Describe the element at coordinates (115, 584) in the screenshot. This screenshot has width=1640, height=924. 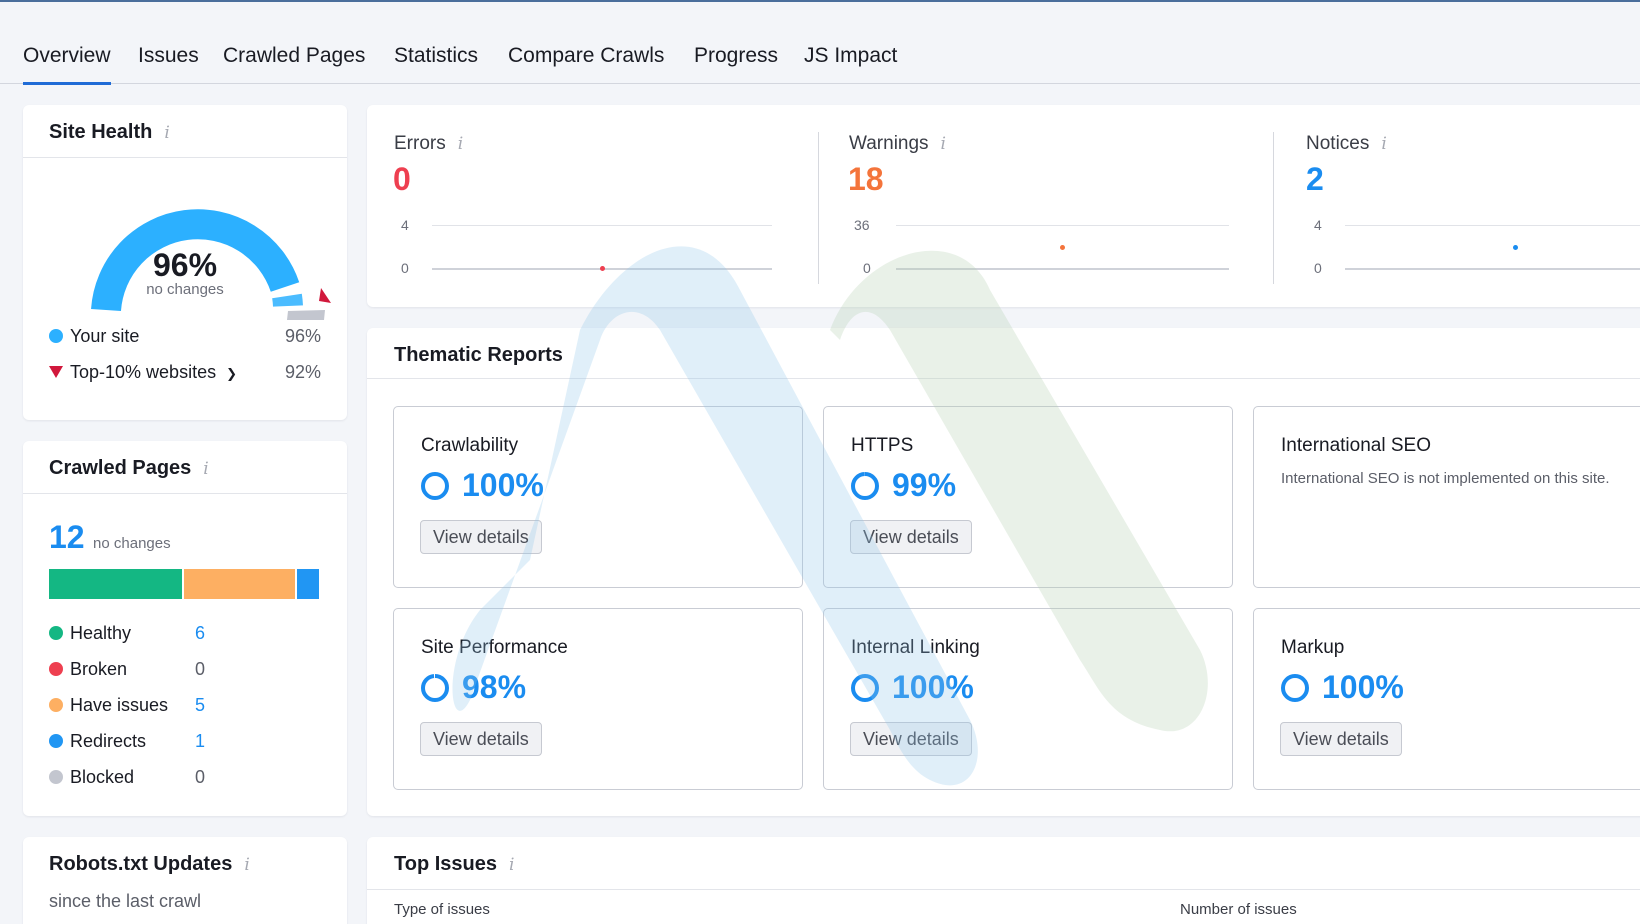
I see `bar-segment-healthy` at that location.